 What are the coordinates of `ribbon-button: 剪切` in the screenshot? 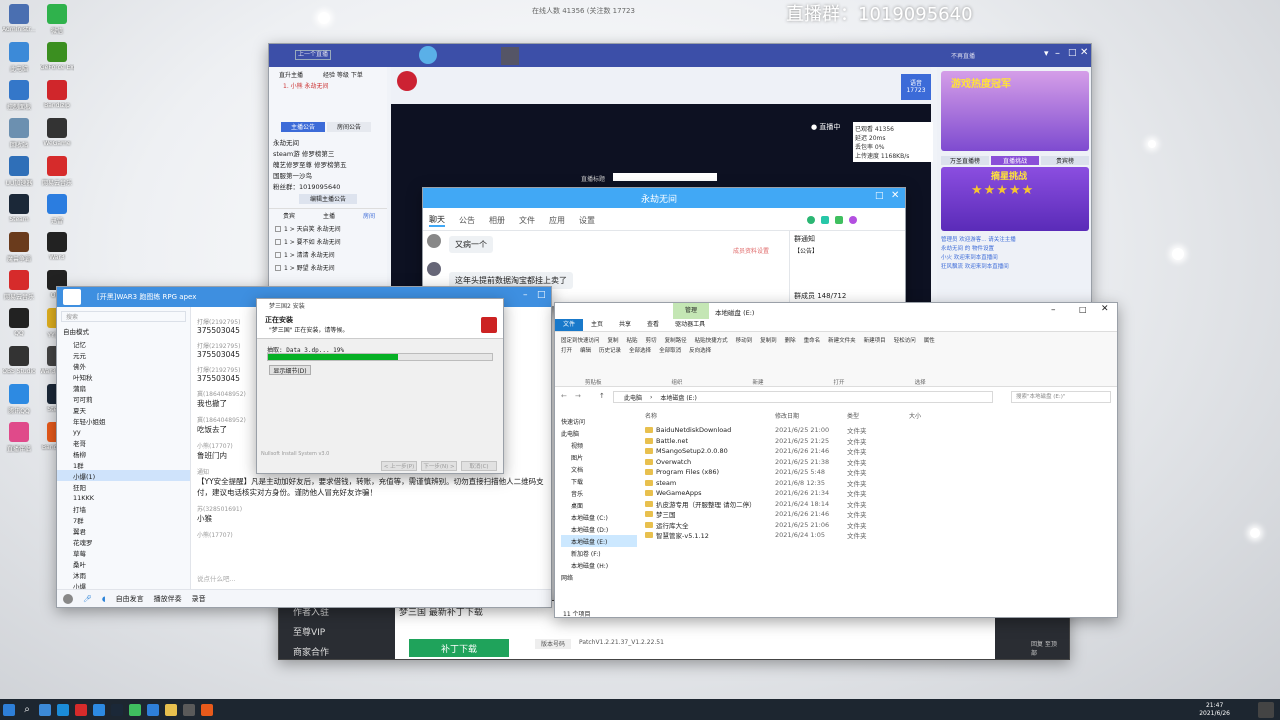 It's located at (651, 340).